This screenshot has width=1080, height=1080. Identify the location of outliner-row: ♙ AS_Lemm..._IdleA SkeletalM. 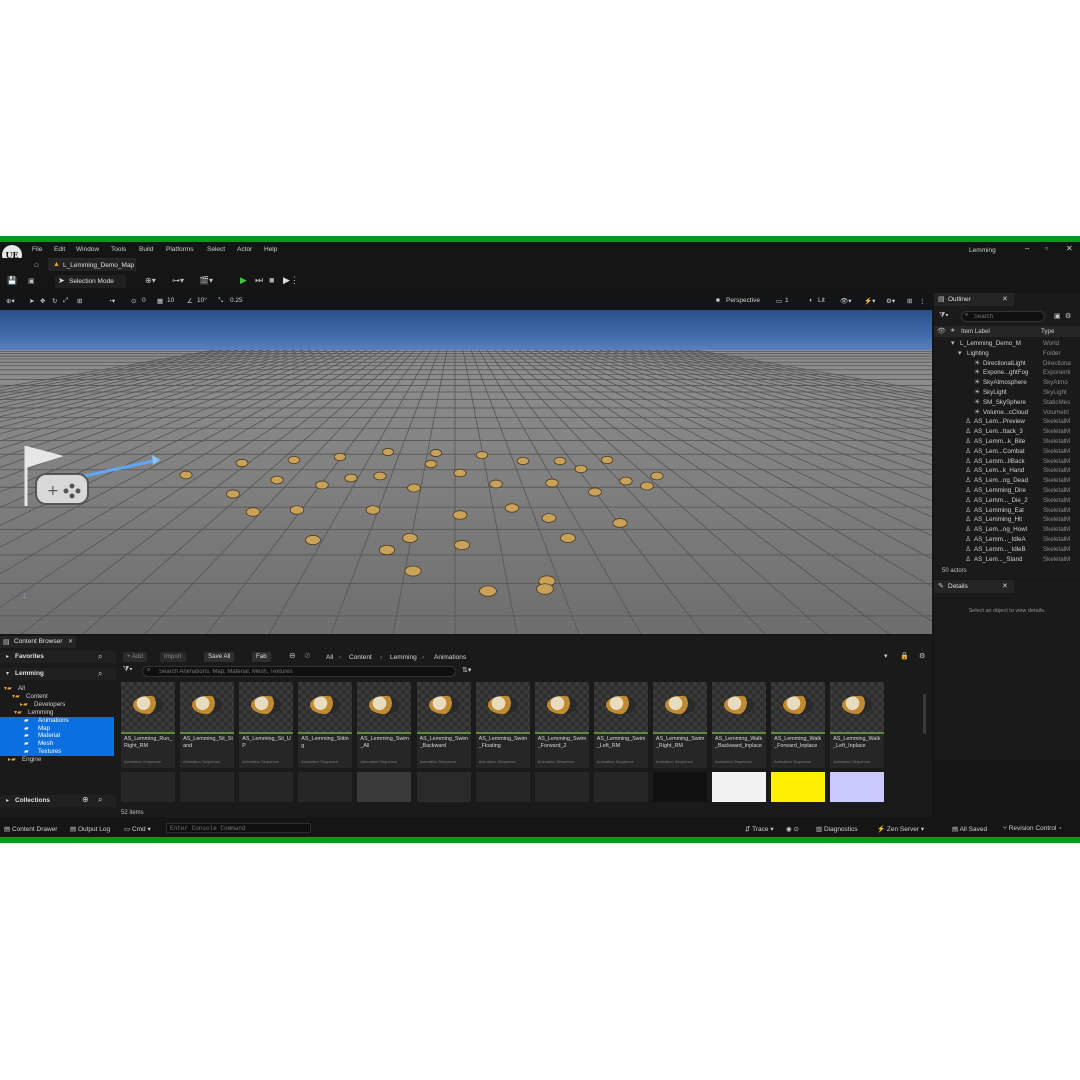
(1004, 540).